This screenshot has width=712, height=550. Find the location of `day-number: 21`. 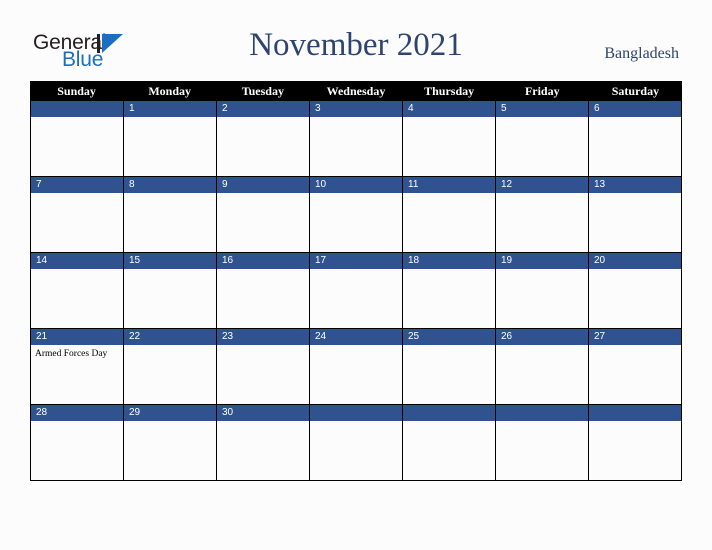

day-number: 21 is located at coordinates (42, 336).